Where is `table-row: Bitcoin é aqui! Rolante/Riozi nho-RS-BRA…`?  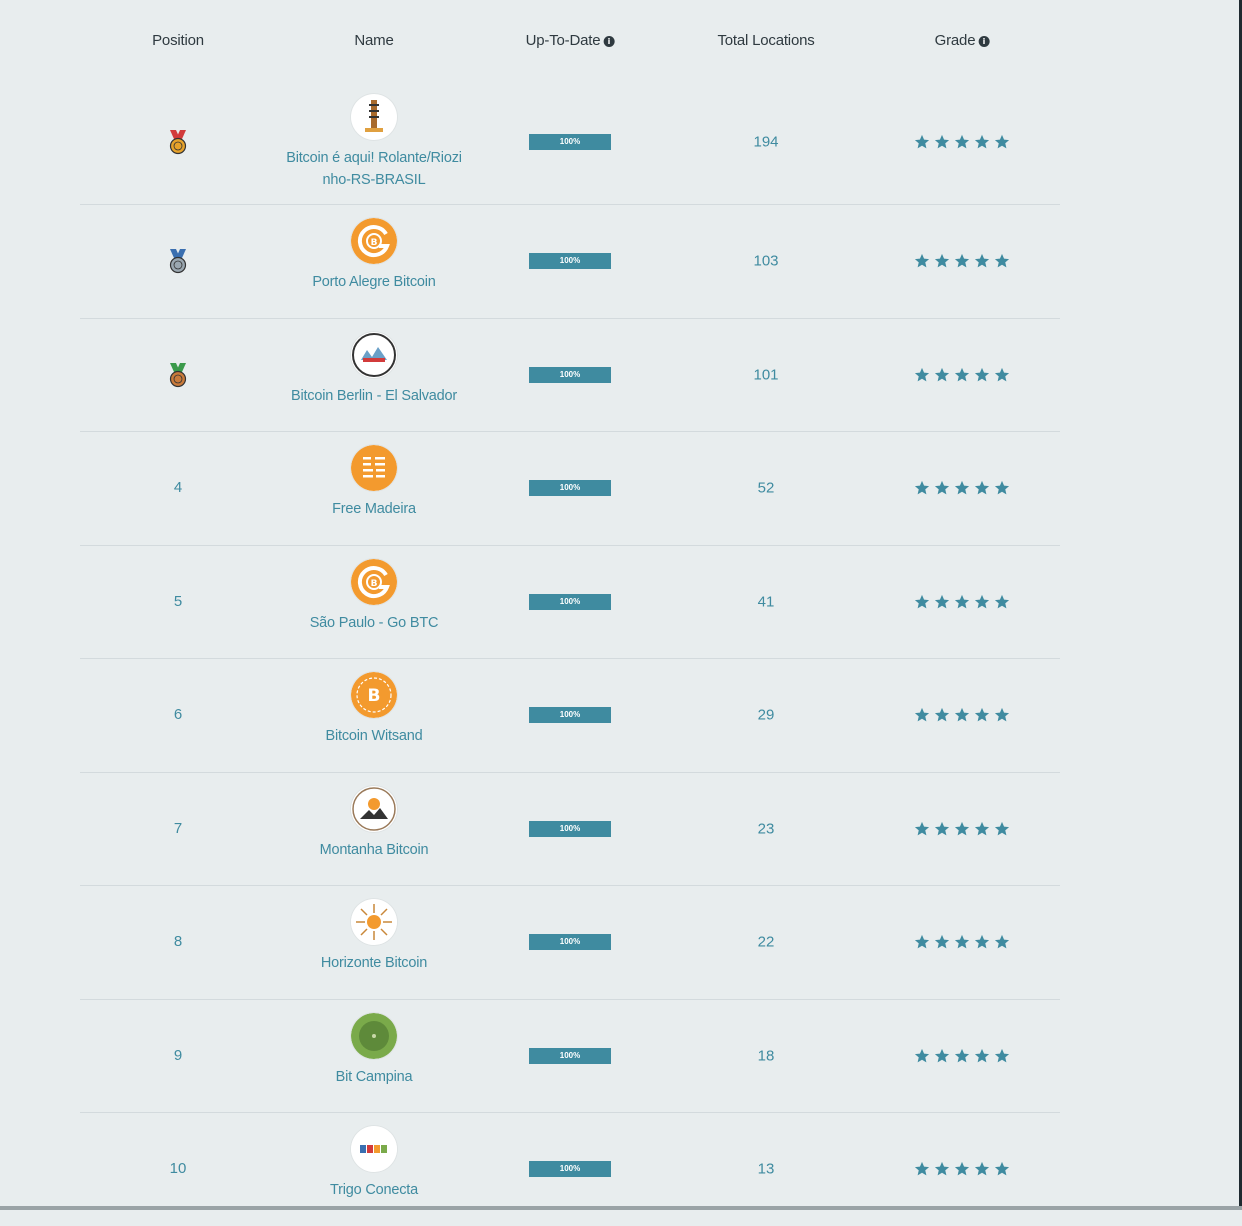
table-row: Bitcoin é aqui! Rolante/Riozi nho-RS-BRA… is located at coordinates (570, 142).